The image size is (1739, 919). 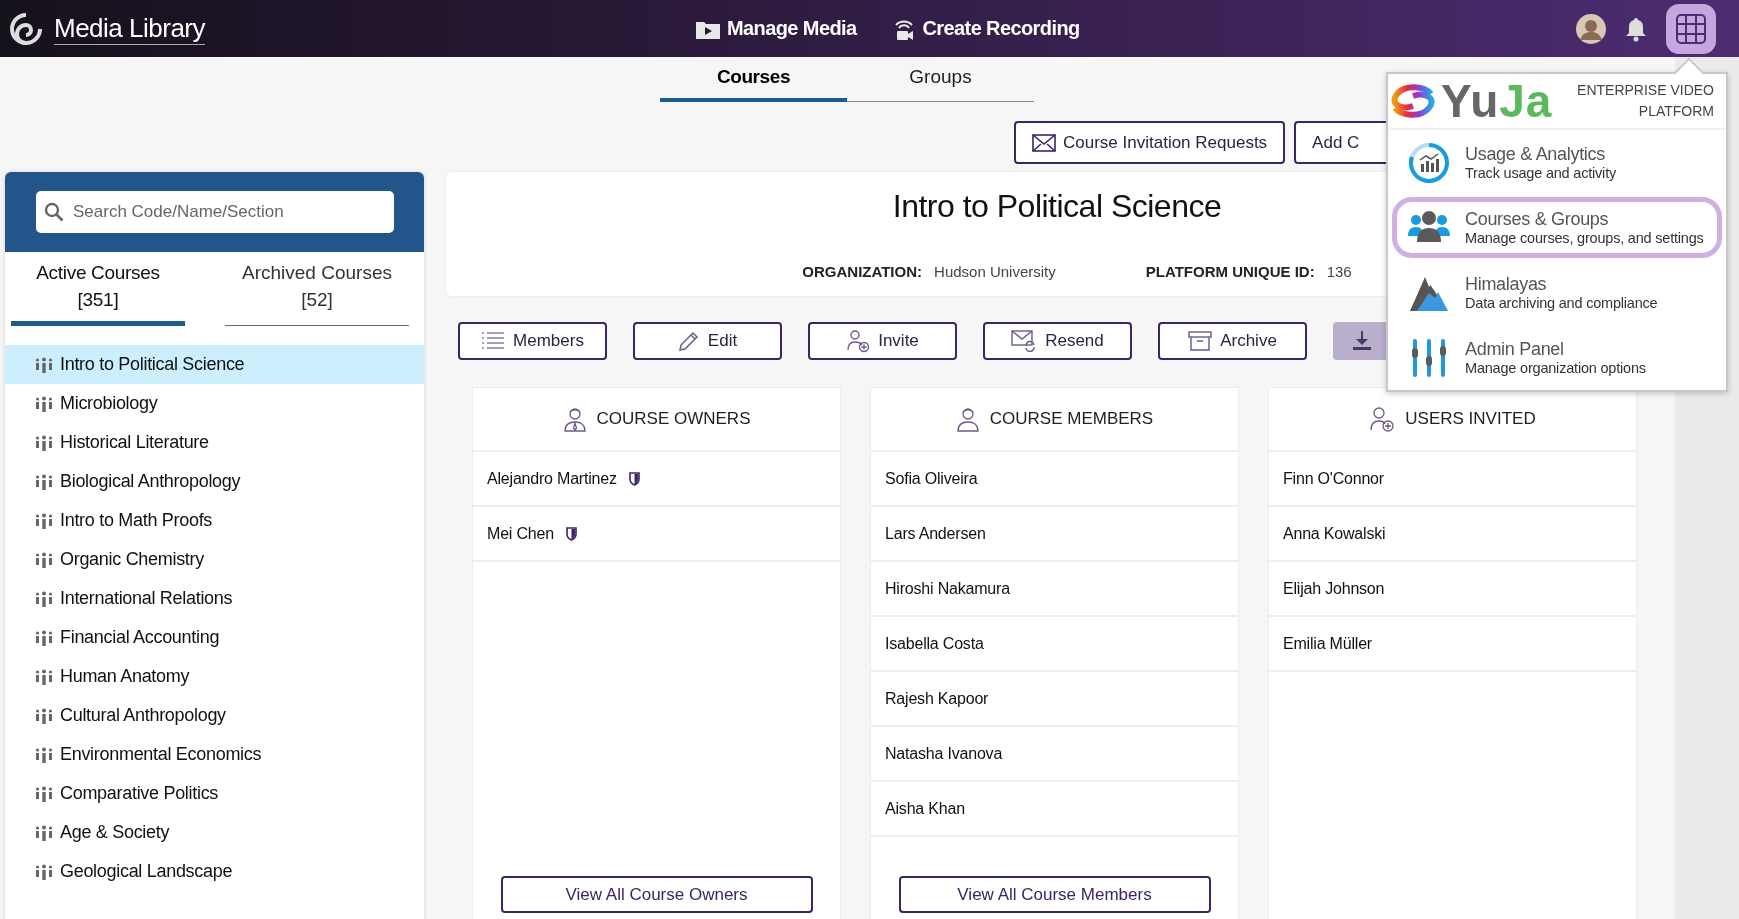 I want to click on envelope-refresh-icon, so click(x=1024, y=341).